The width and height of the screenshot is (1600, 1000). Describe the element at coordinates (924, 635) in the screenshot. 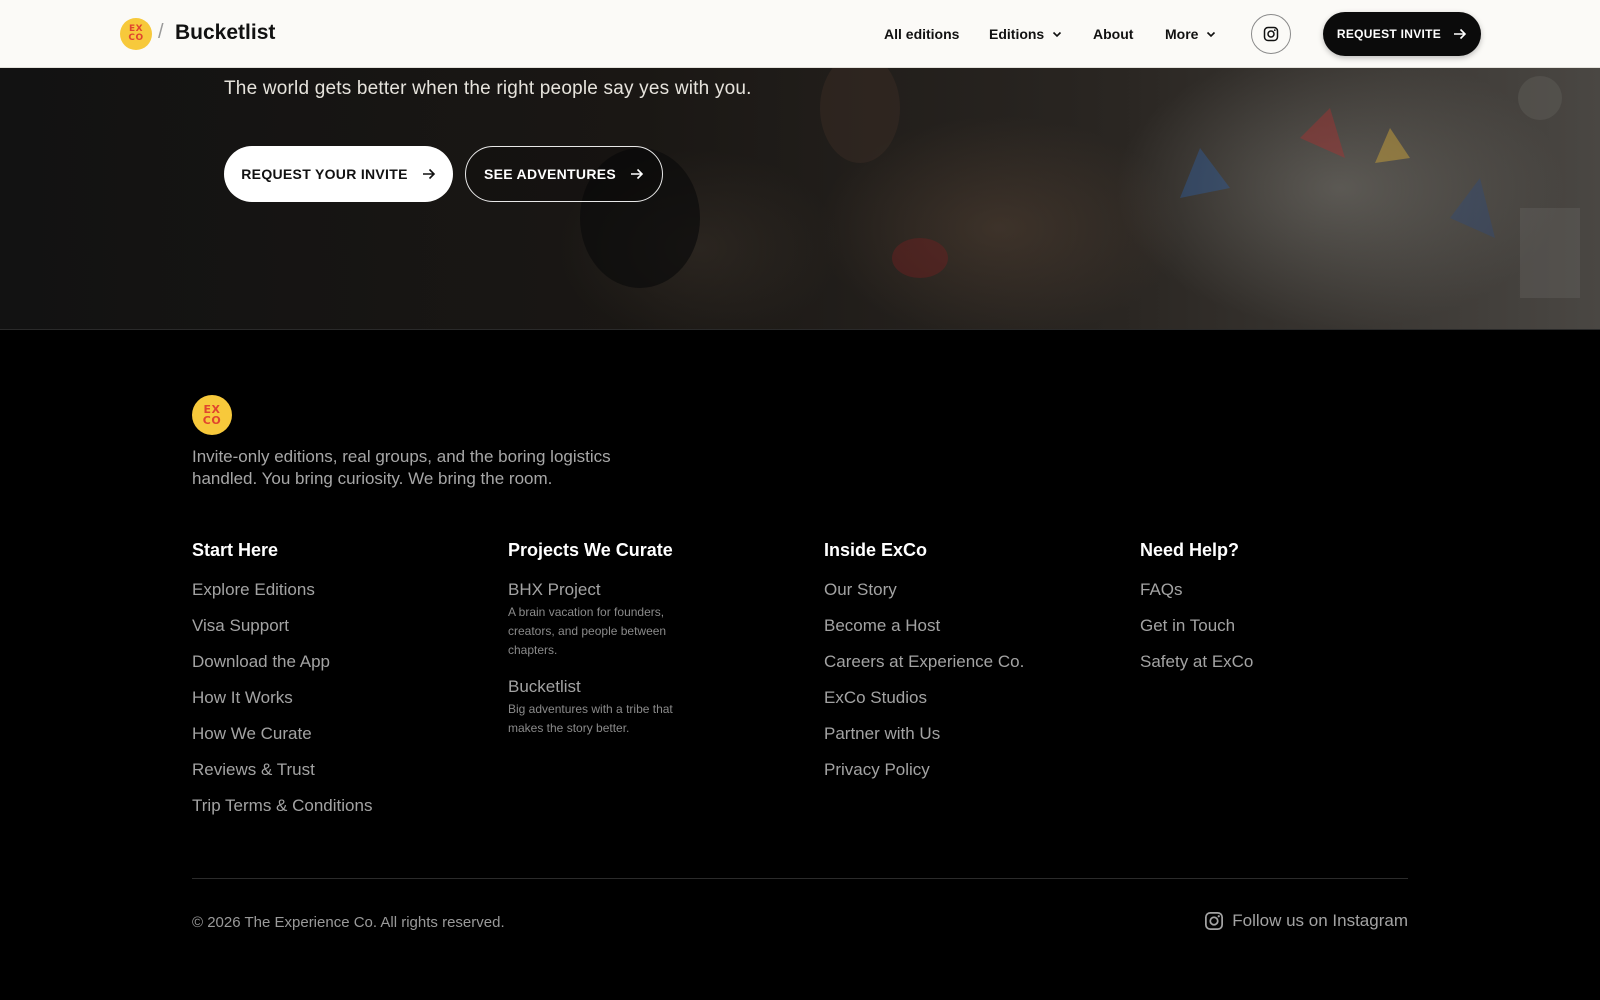

I see `footer-link-become-host: Become a Host` at that location.